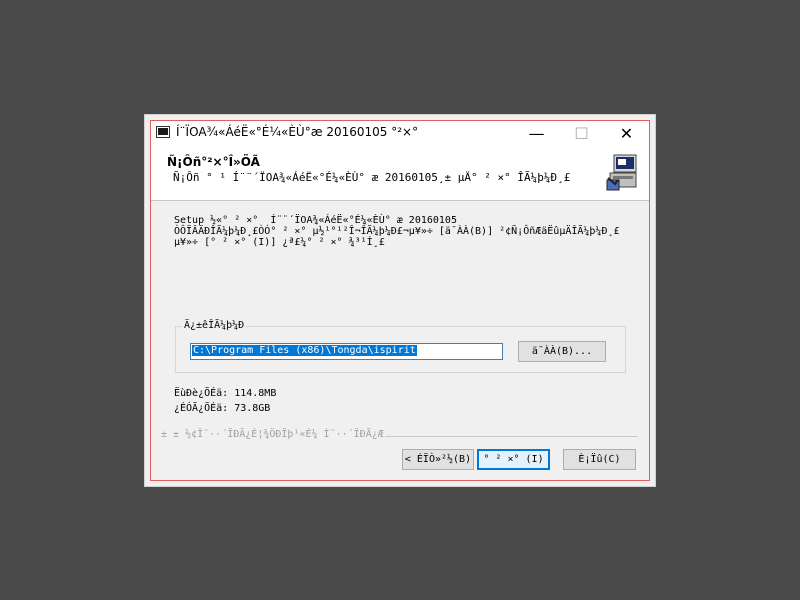 The height and width of the screenshot is (600, 800). What do you see at coordinates (536, 133) in the screenshot?
I see `minimize-button: —` at bounding box center [536, 133].